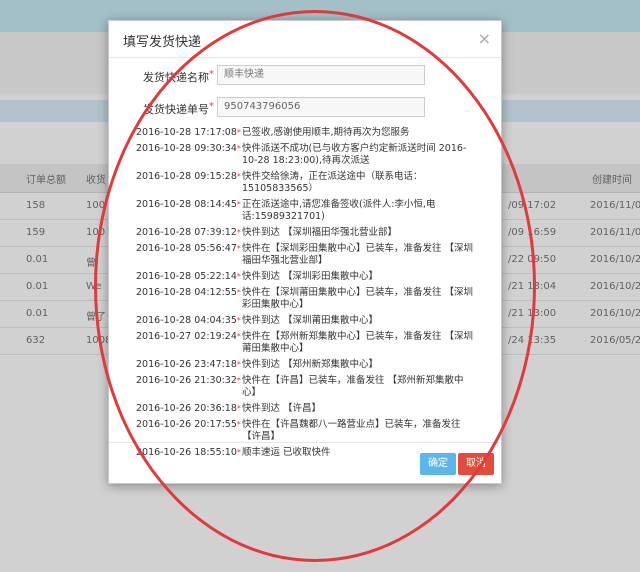  I want to click on tracking-time: 2016-10-28 07:39:12*, so click(188, 232).